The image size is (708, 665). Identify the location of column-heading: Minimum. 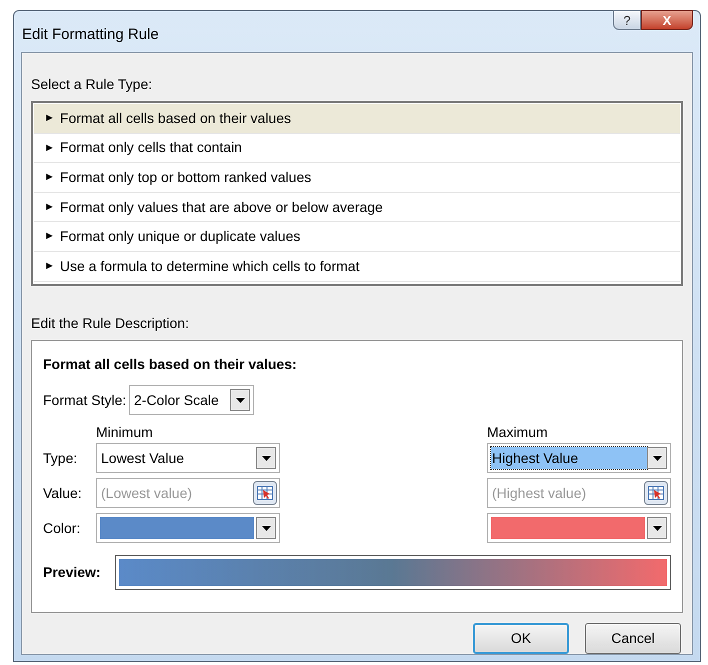
(125, 432).